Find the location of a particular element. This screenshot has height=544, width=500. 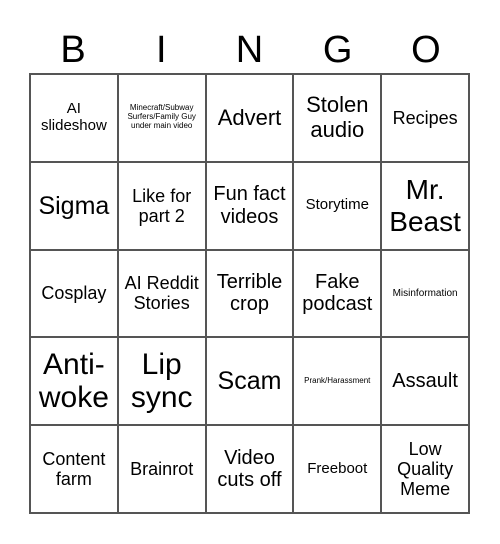

header-letter-i: I is located at coordinates (161, 50).